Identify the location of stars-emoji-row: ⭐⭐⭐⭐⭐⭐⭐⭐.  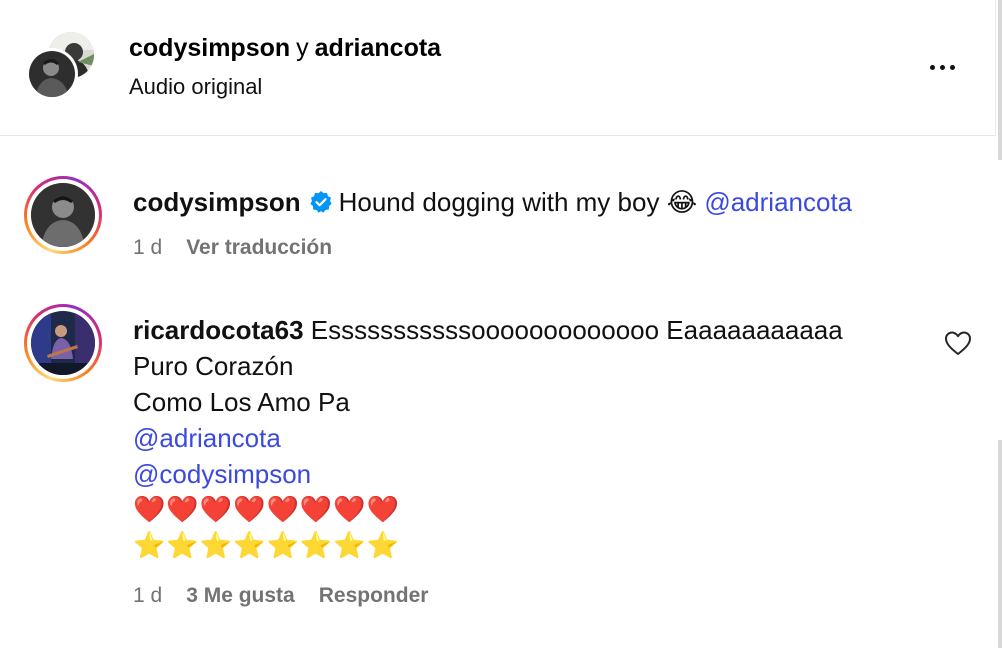
(266, 546).